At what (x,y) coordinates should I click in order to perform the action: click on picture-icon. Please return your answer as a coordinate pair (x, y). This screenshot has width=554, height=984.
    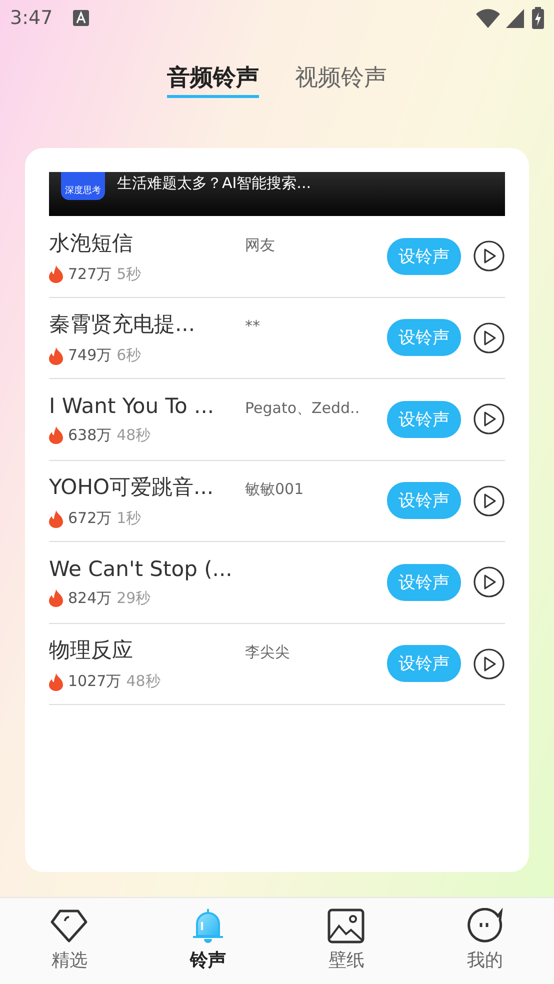
    Looking at the image, I should click on (346, 926).